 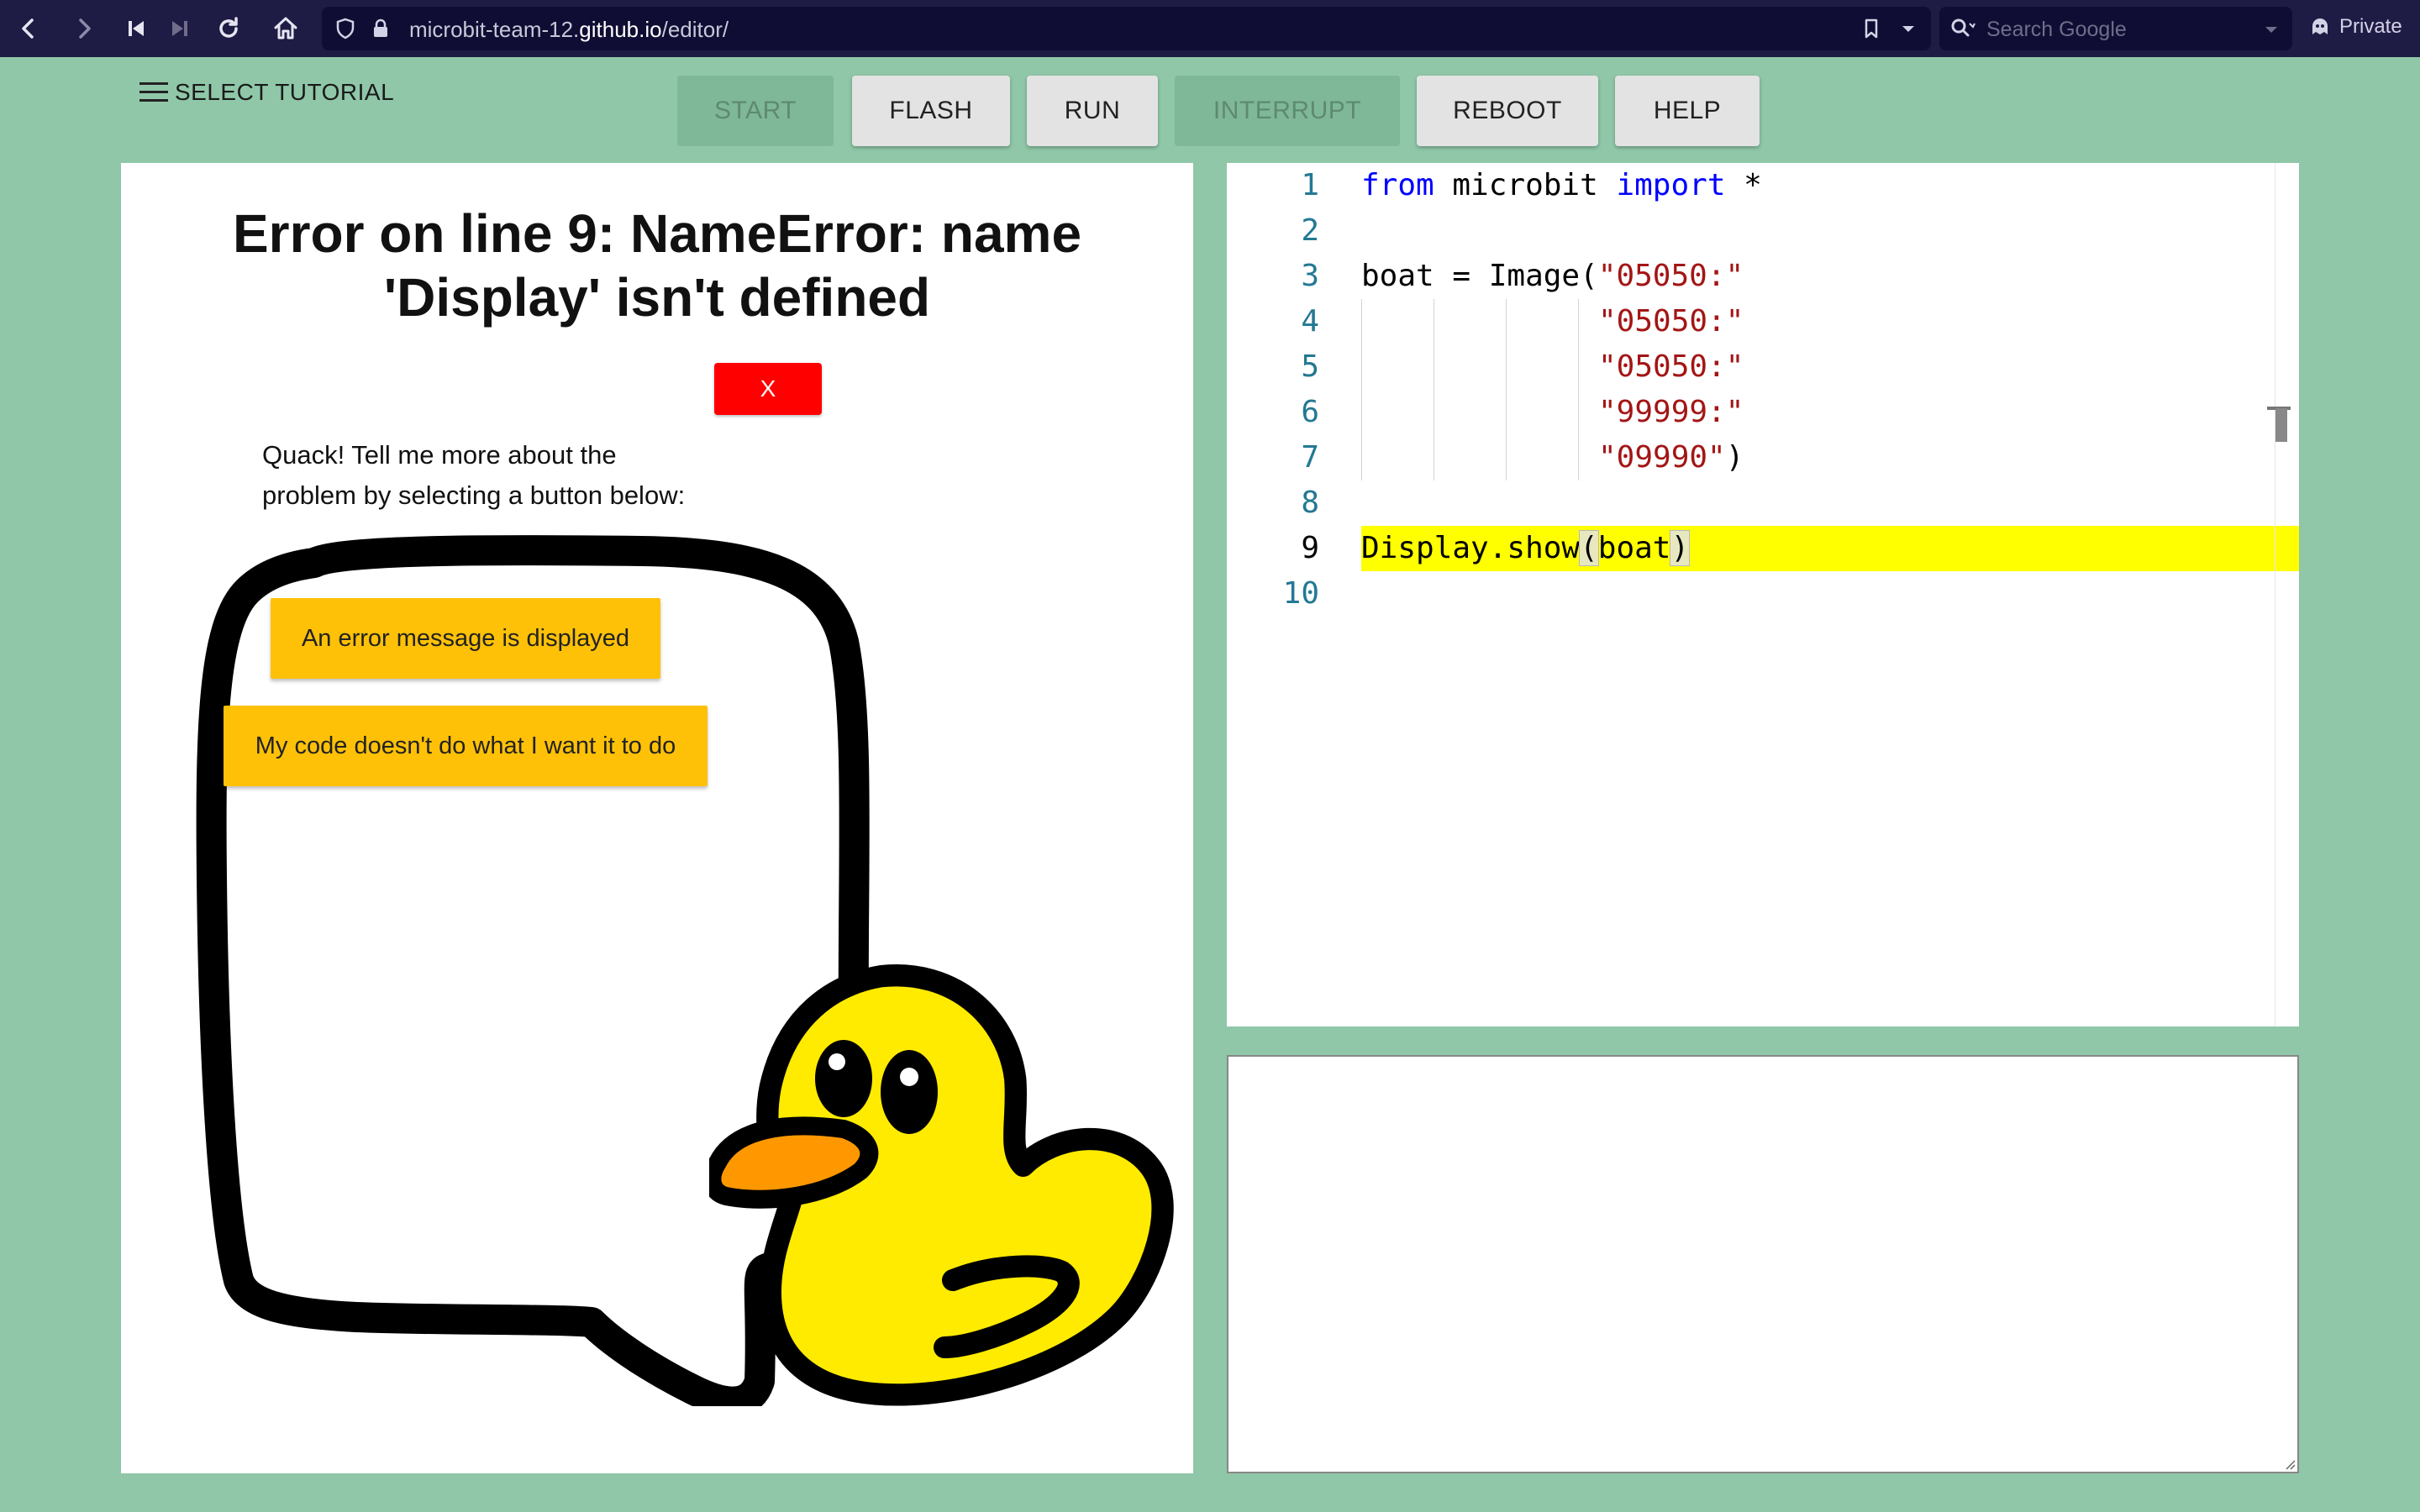 I want to click on back-icon, so click(x=28, y=28).